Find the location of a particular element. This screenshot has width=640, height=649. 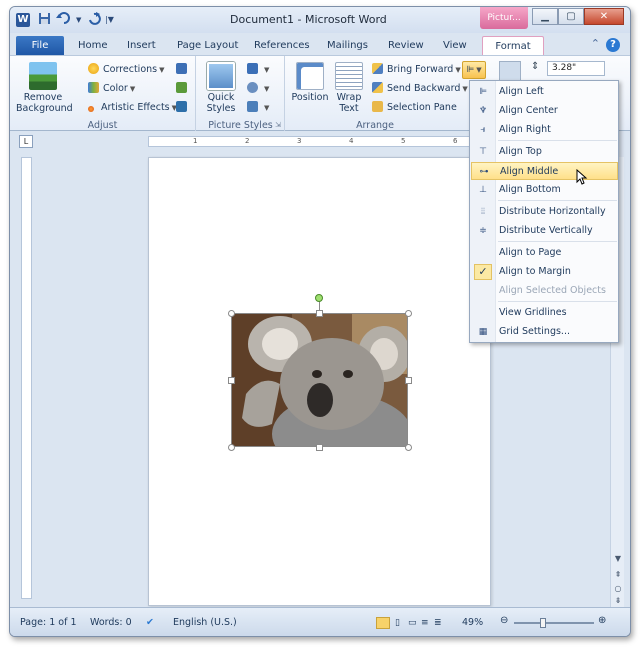

tab-home: Home is located at coordinates (93, 45).